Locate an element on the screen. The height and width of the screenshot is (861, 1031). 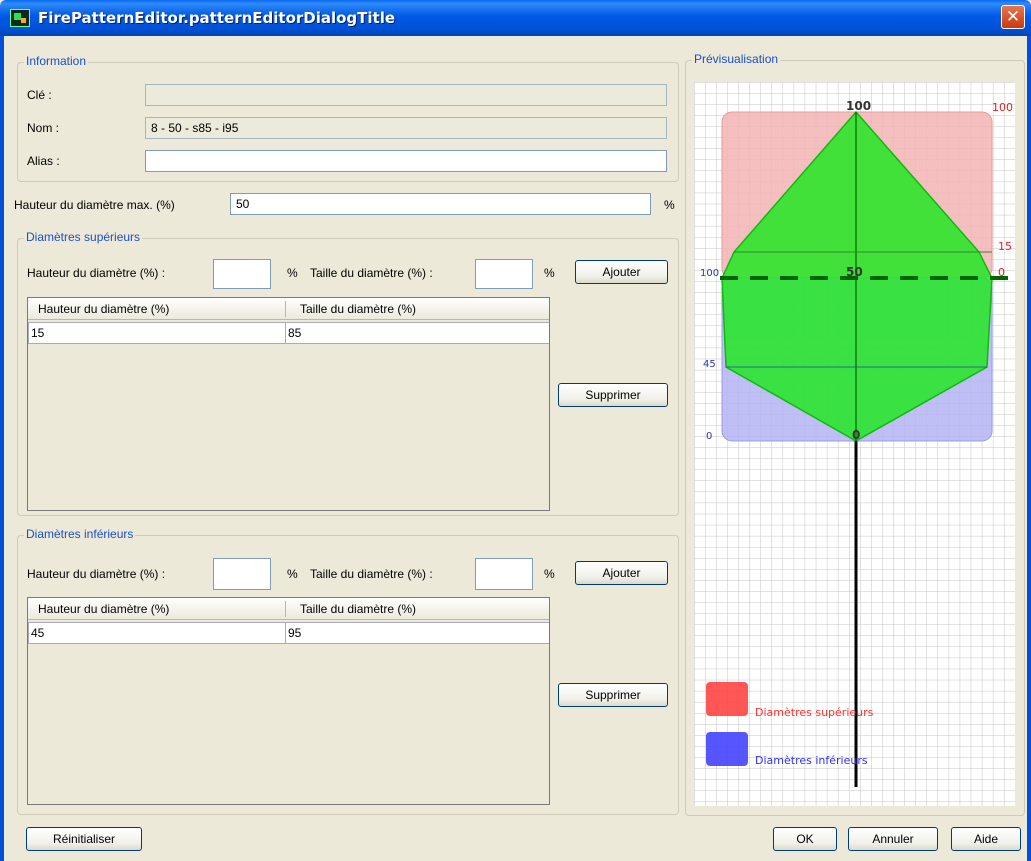
key-field is located at coordinates (406, 95).